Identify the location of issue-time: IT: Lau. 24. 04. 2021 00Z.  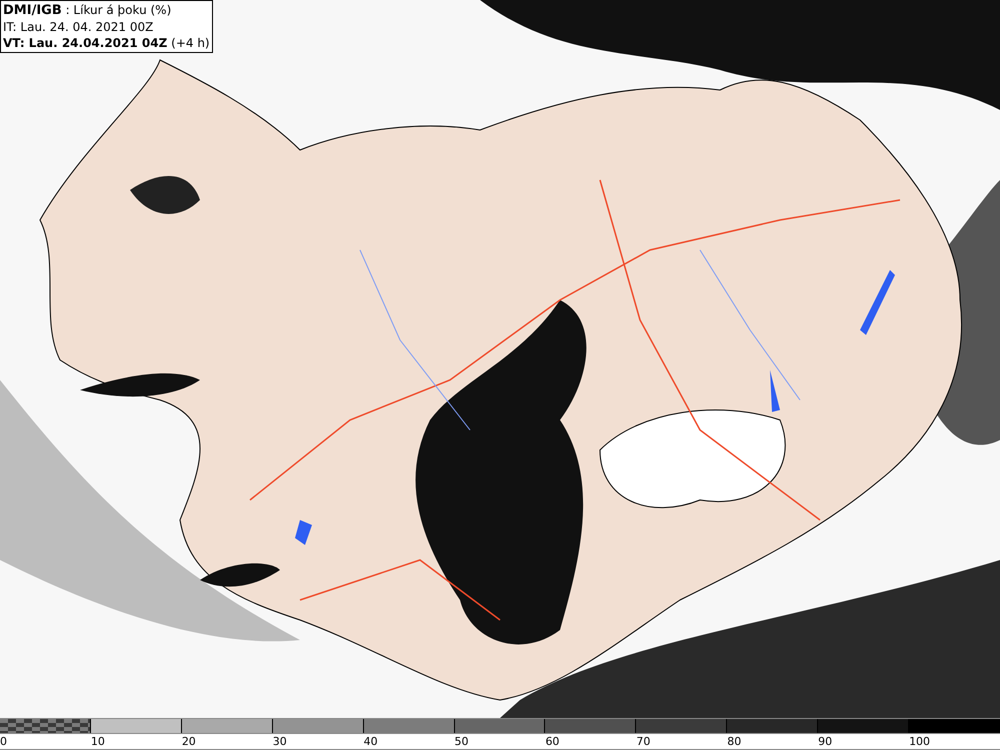
(78, 27).